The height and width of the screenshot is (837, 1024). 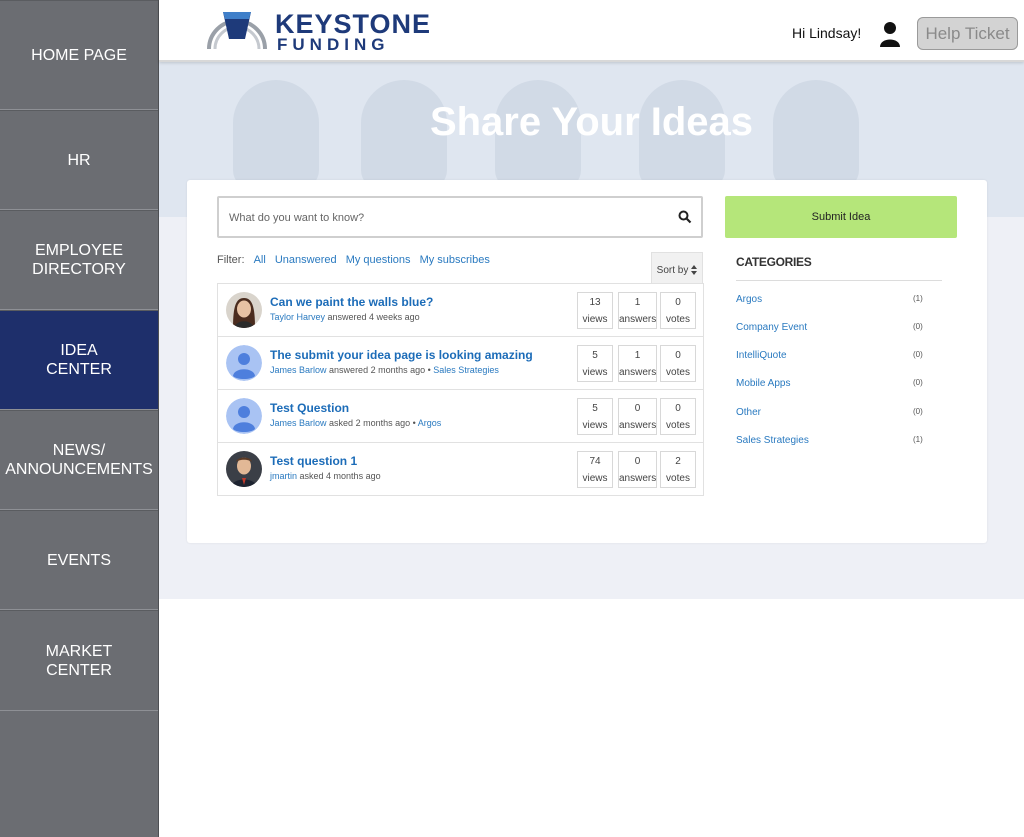 What do you see at coordinates (317, 31) in the screenshot?
I see `keystone-logo: KEYSTONE FUNDING` at bounding box center [317, 31].